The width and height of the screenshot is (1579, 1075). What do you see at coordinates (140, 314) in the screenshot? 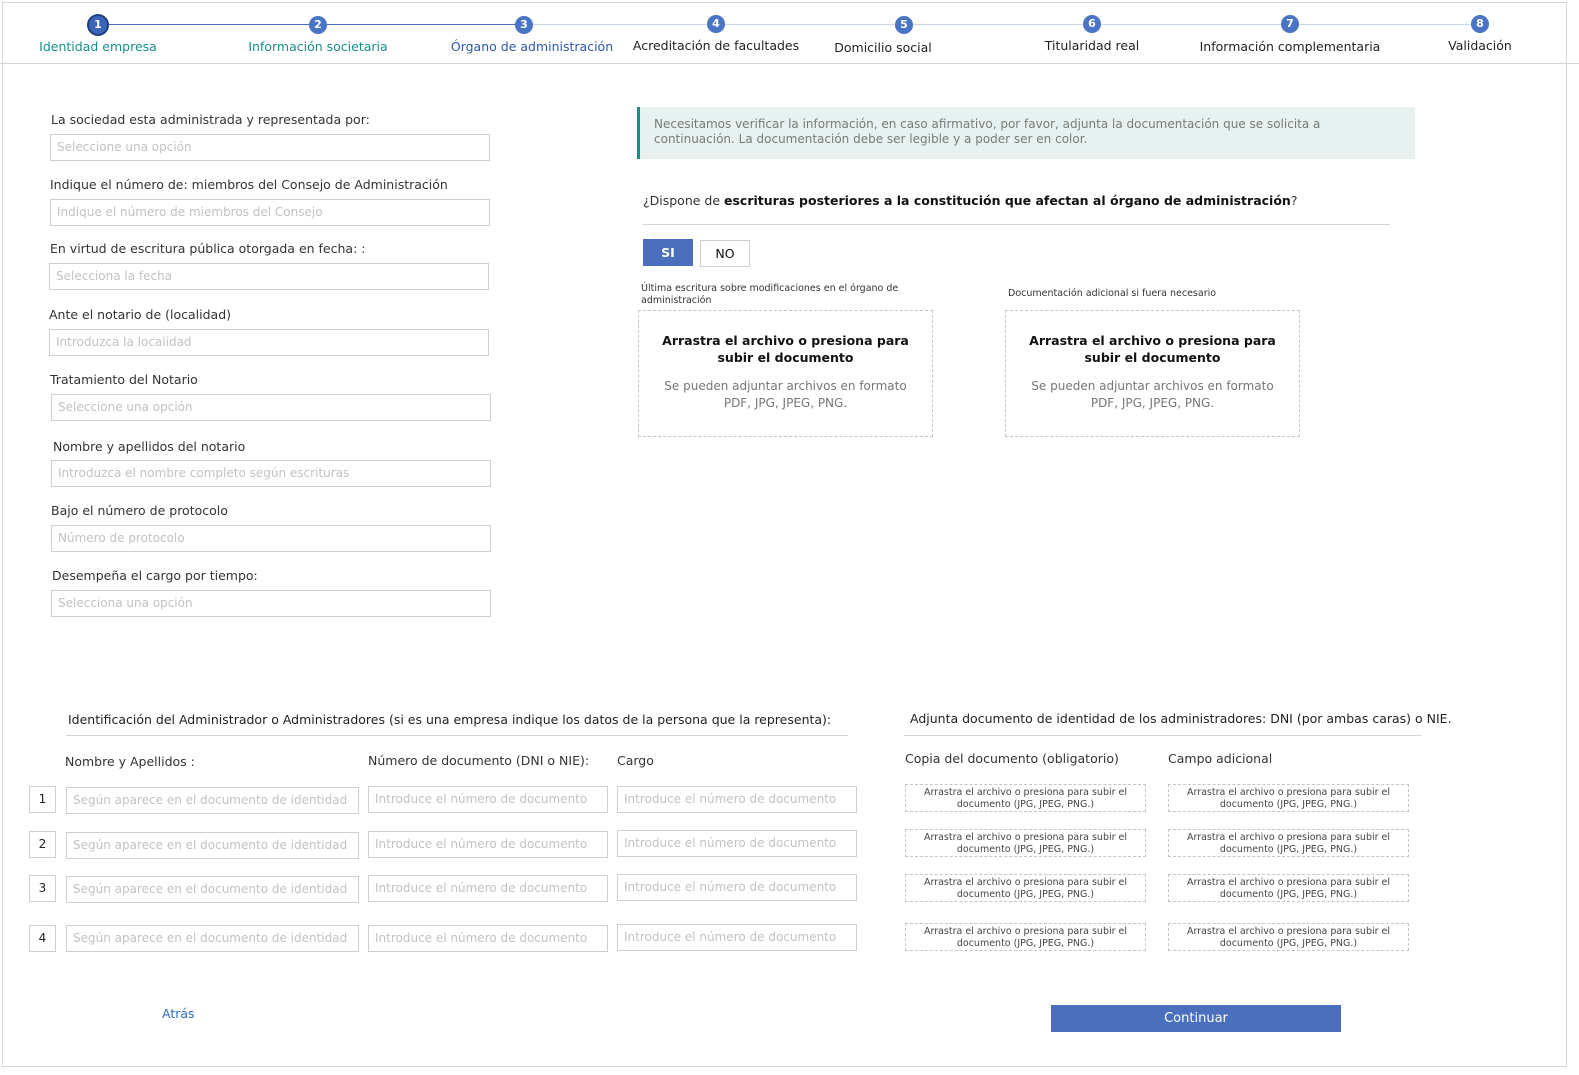
I see `field-label-notario-localidad: Ante el notario de (localidad)` at bounding box center [140, 314].